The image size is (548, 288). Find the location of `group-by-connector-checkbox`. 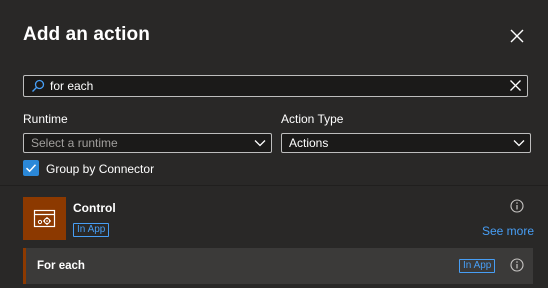

group-by-connector-checkbox is located at coordinates (31, 168).